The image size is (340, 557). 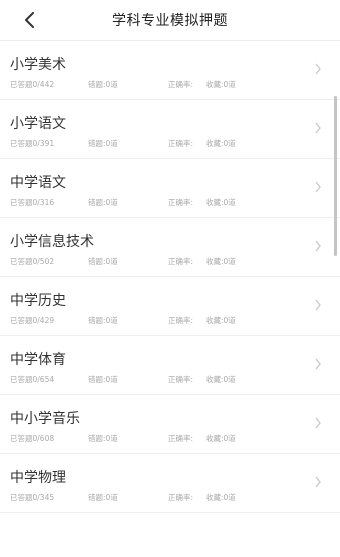 What do you see at coordinates (32, 379) in the screenshot?
I see `answered-count: 已答题0/654` at bounding box center [32, 379].